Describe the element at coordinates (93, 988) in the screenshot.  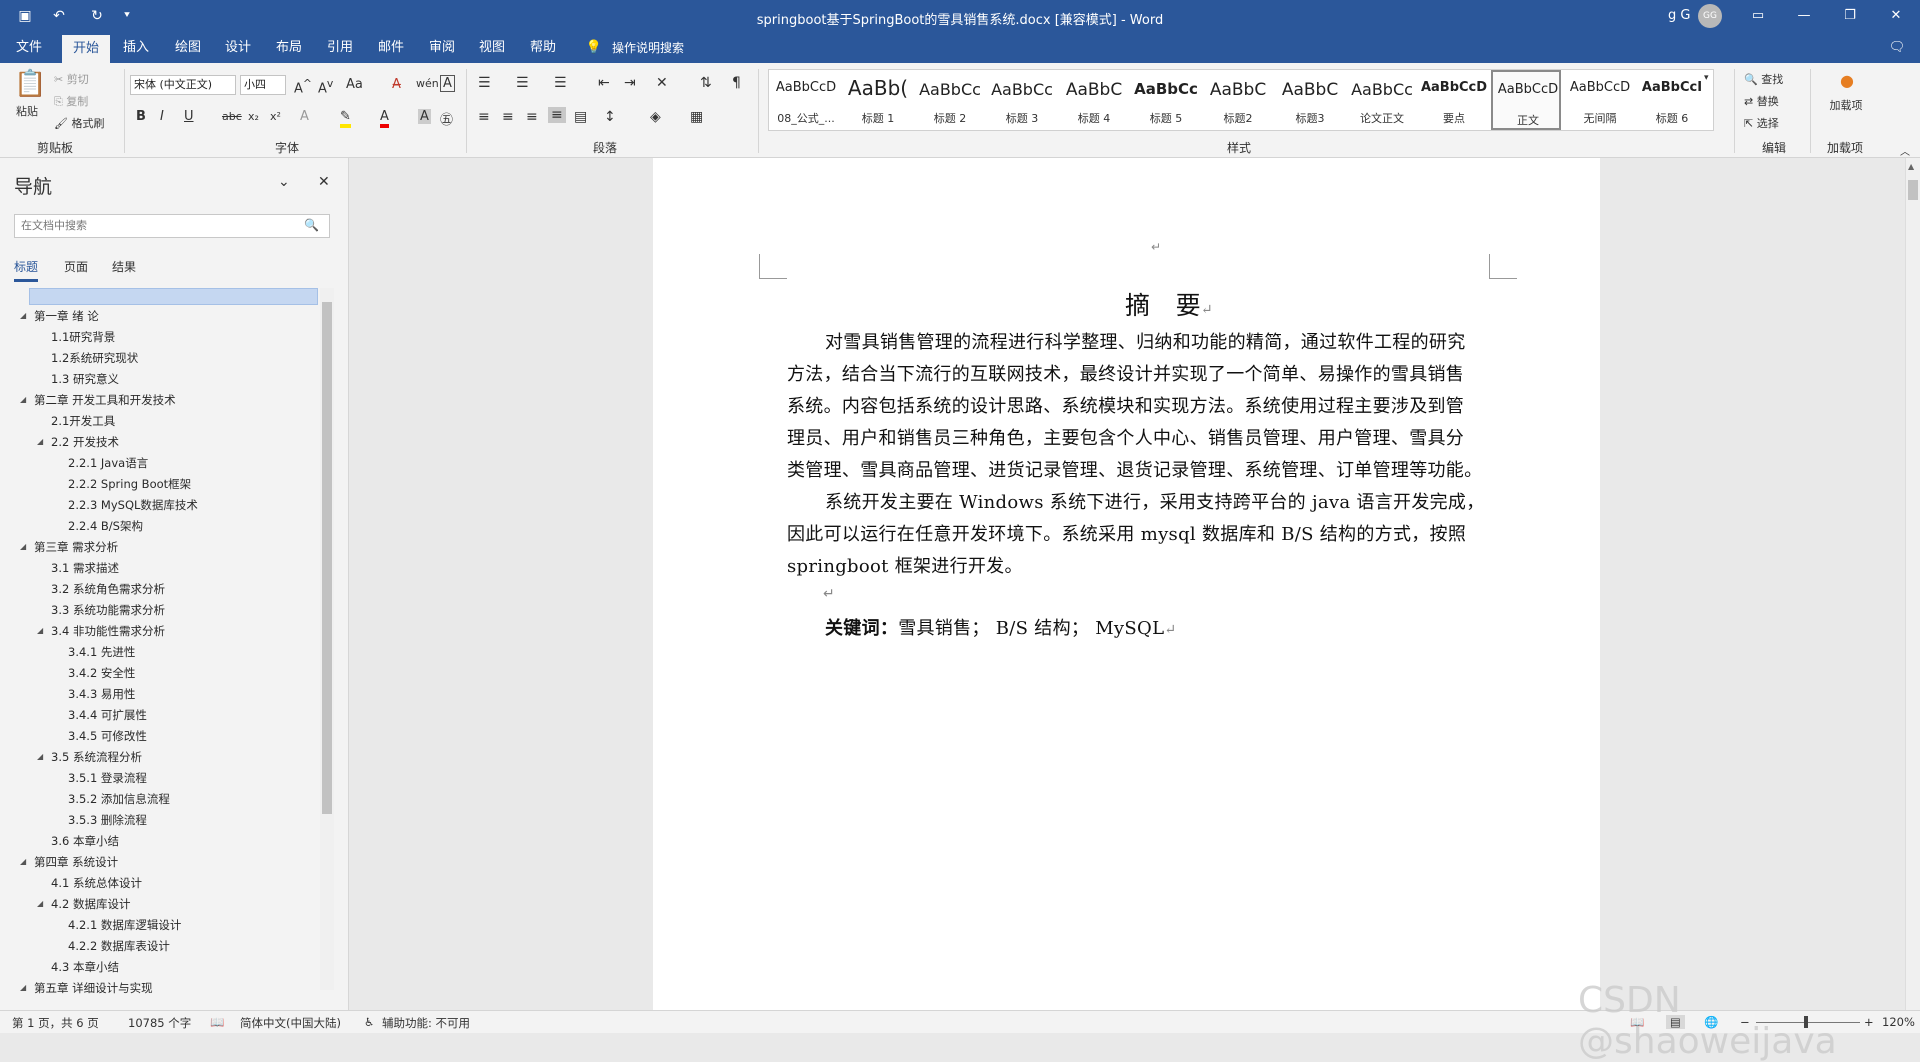
I see `nav-heading-item: 第五章 详细设计与实现` at that location.